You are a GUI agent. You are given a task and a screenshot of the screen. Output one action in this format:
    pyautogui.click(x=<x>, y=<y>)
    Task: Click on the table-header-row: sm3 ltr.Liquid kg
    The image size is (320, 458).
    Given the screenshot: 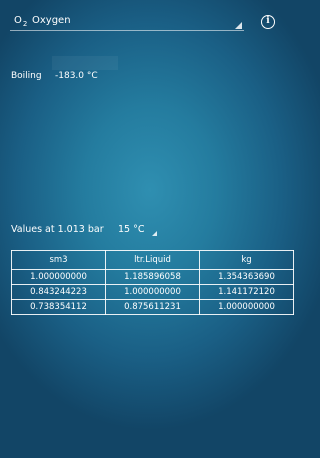 What is the action you would take?
    pyautogui.click(x=152, y=260)
    